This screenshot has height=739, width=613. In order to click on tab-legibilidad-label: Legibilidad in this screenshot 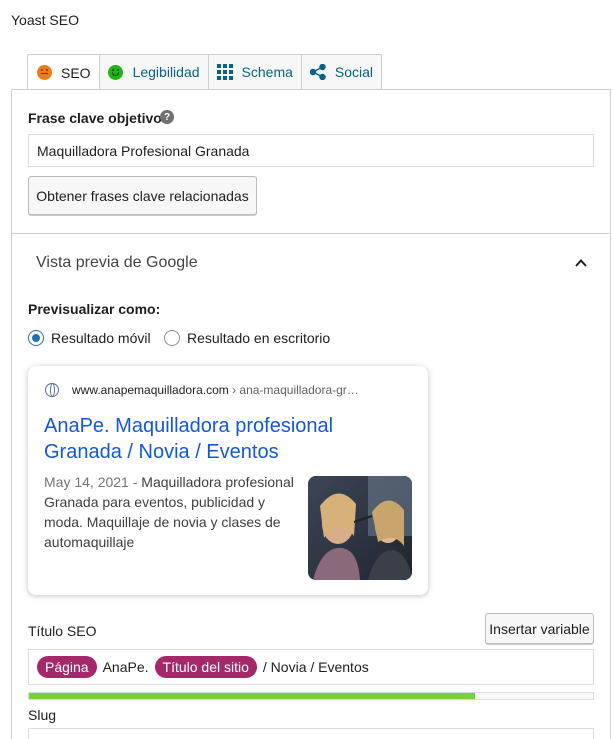, I will do `click(166, 72)`.